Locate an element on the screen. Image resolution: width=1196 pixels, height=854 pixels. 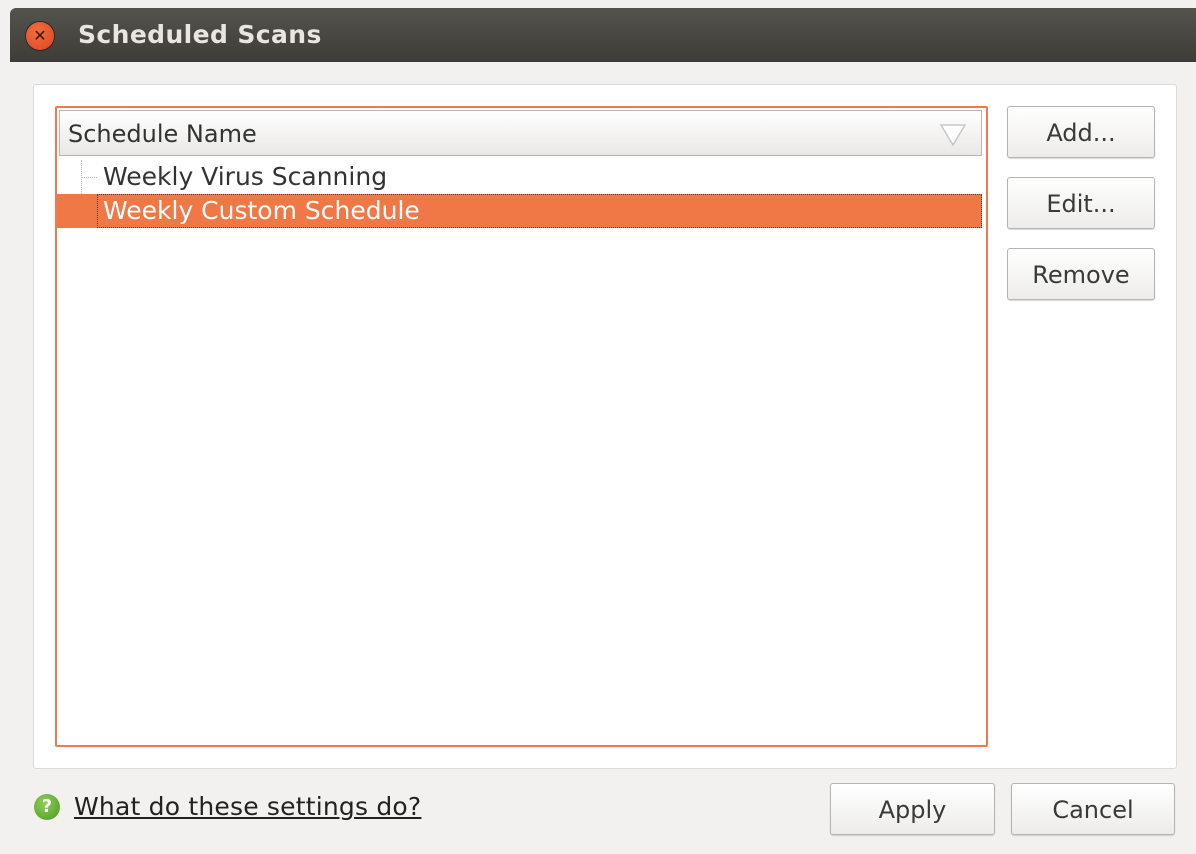
remove-button: Remove is located at coordinates (1081, 274).